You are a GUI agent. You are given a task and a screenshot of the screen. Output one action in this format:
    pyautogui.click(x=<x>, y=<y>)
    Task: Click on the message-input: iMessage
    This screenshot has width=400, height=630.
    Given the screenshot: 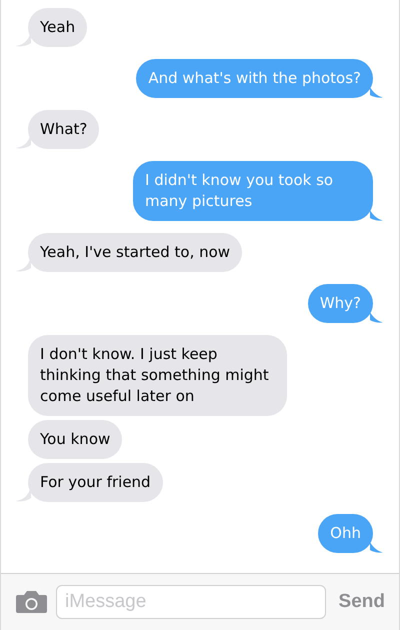 What is the action you would take?
    pyautogui.click(x=191, y=602)
    